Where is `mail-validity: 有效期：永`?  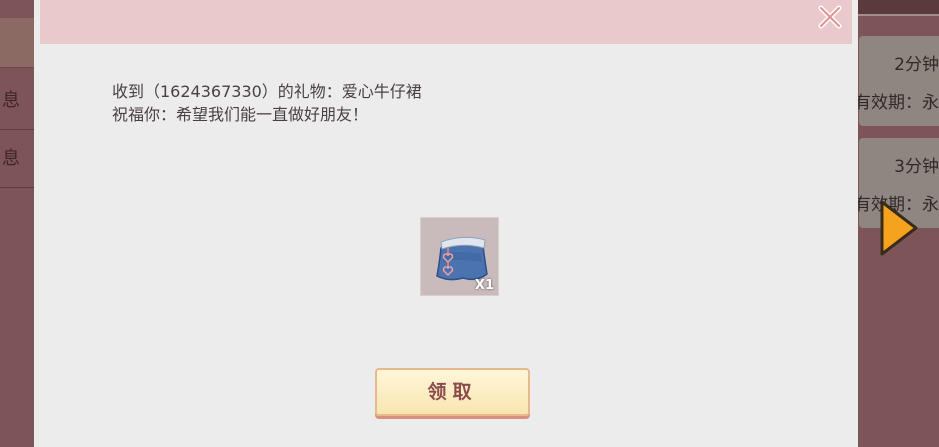
mail-validity: 有效期：永 is located at coordinates (896, 103).